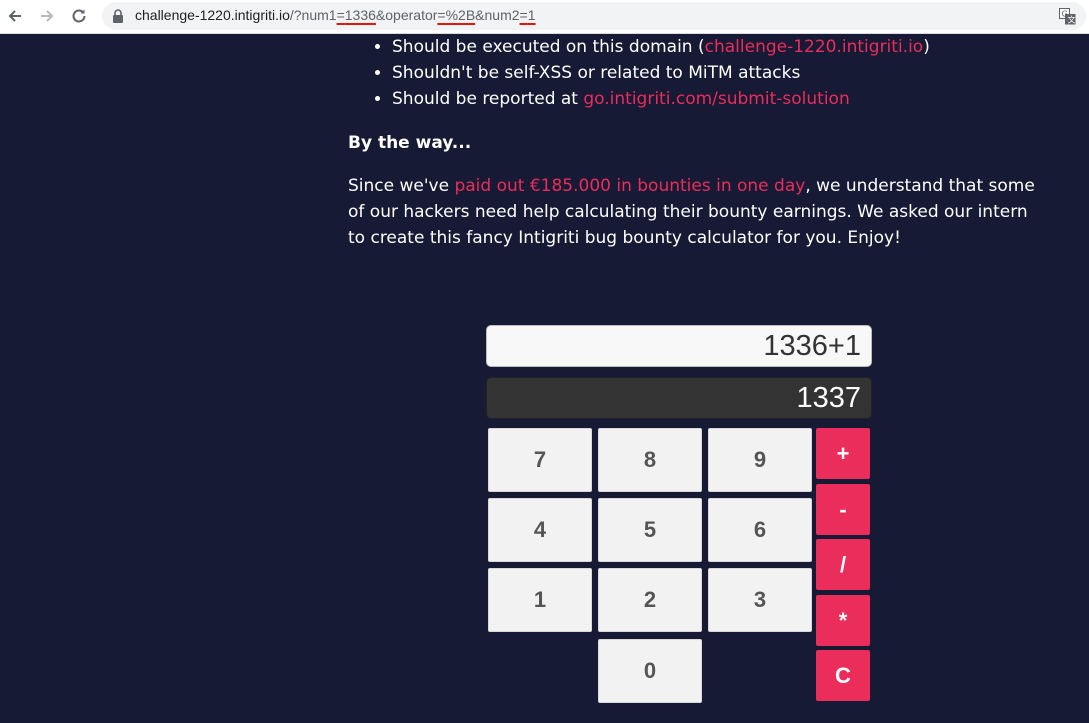 The image size is (1089, 723). What do you see at coordinates (497, 15) in the screenshot?
I see `url-param-num2-key: &num2` at bounding box center [497, 15].